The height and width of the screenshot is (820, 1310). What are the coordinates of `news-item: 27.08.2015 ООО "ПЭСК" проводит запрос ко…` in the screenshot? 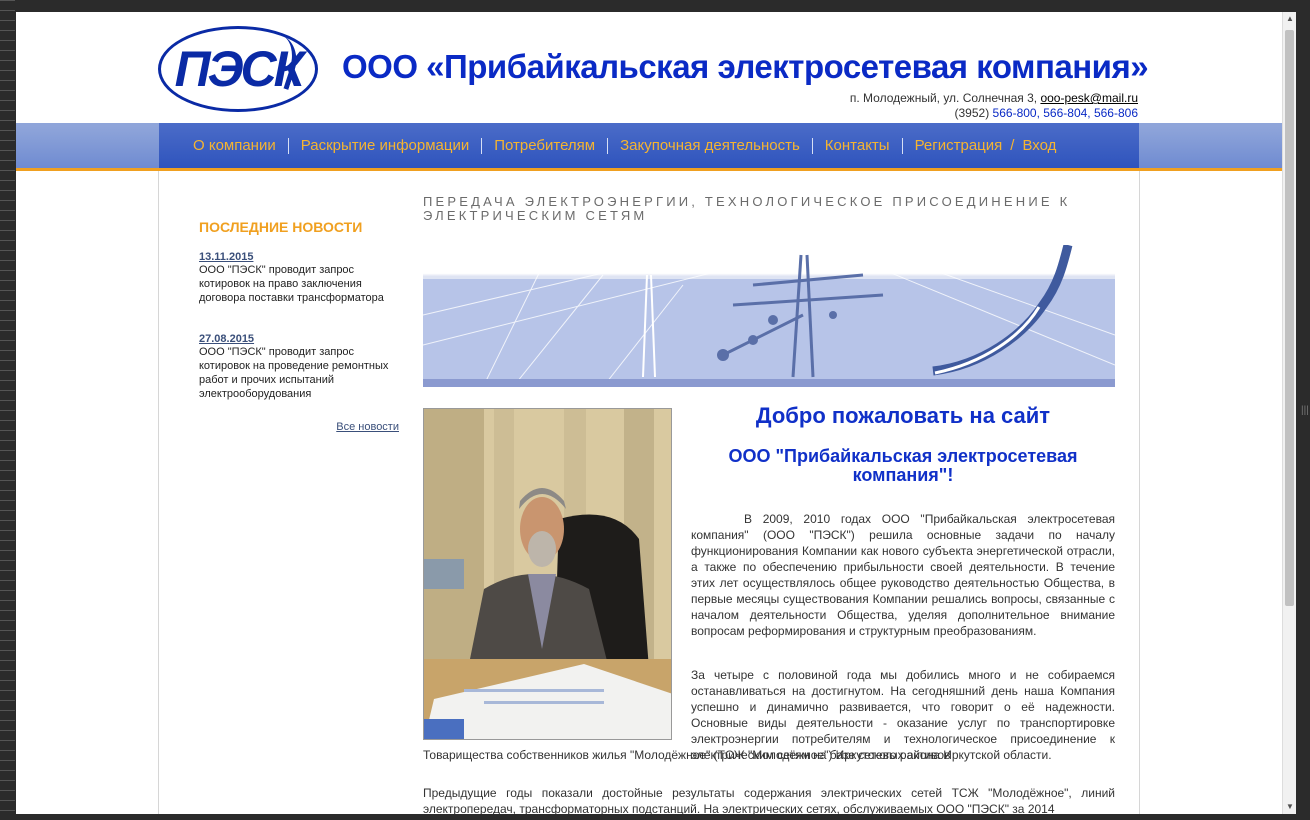 It's located at (299, 367).